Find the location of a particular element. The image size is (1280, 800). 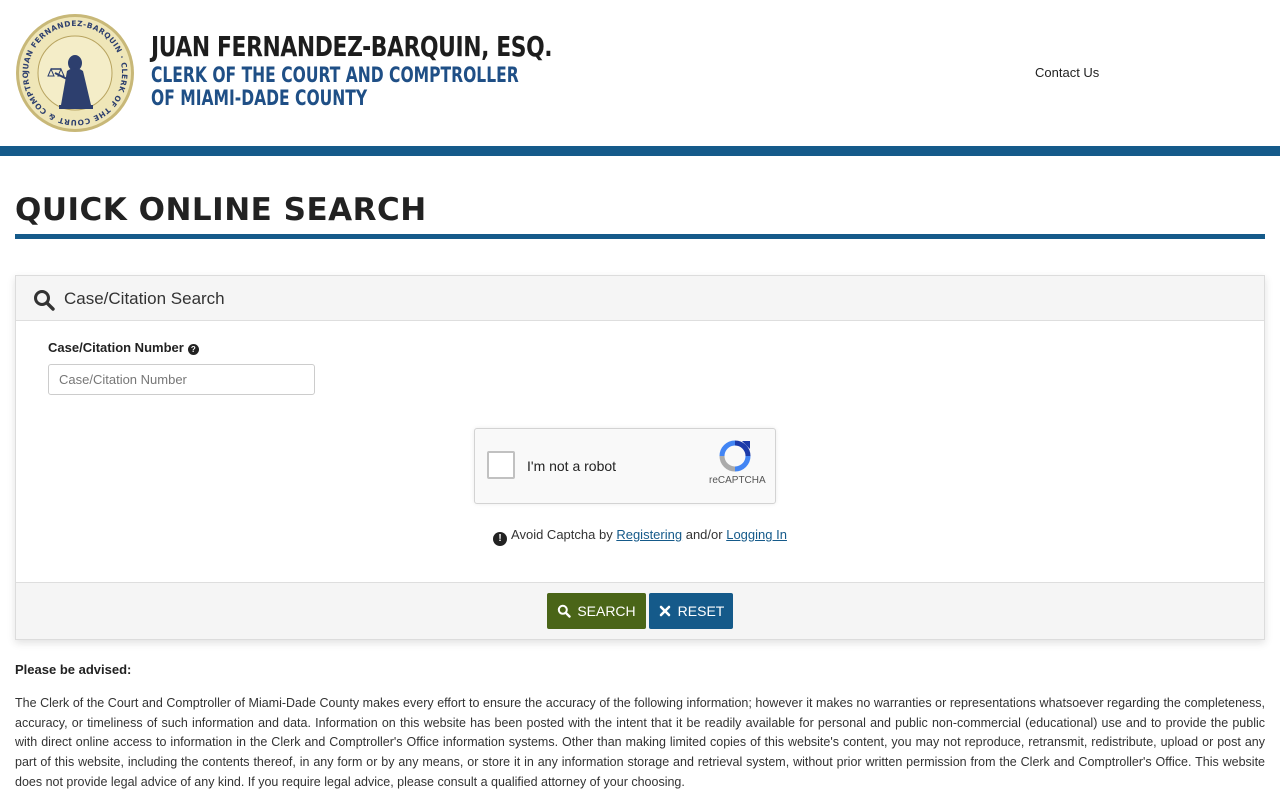

register-link: Registering is located at coordinates (649, 534).